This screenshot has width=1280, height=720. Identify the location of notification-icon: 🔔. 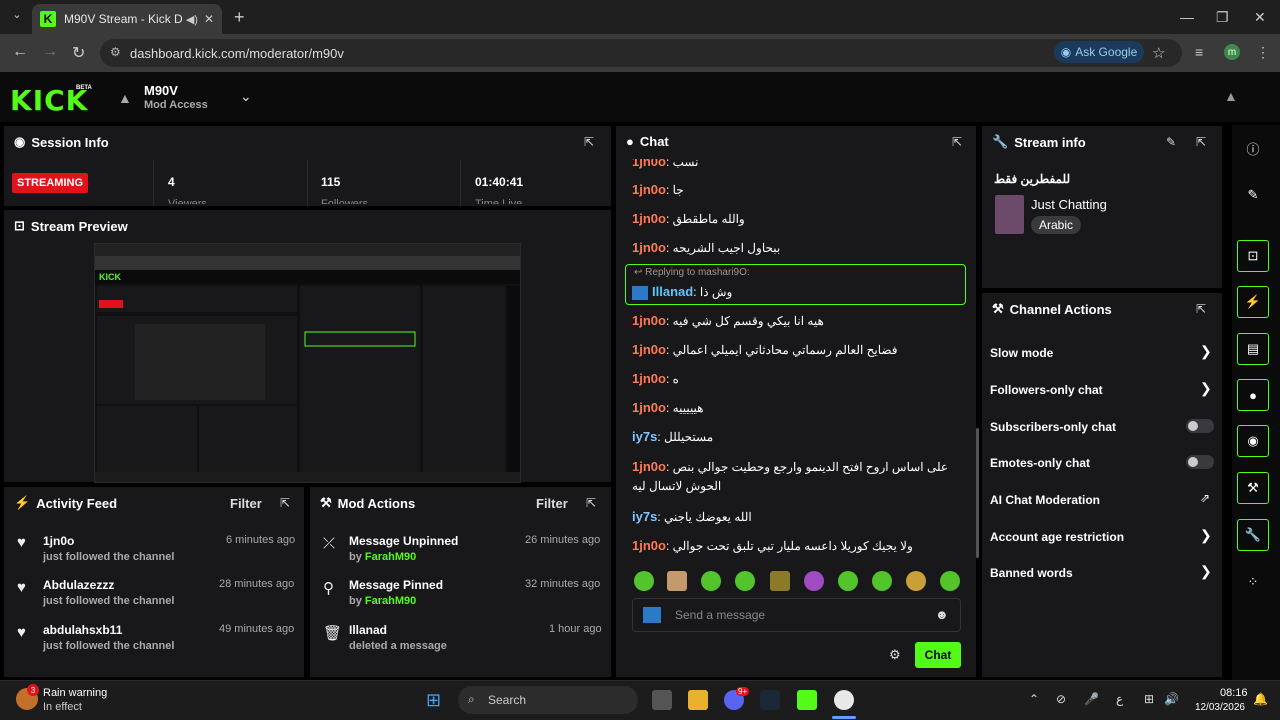
(1260, 699).